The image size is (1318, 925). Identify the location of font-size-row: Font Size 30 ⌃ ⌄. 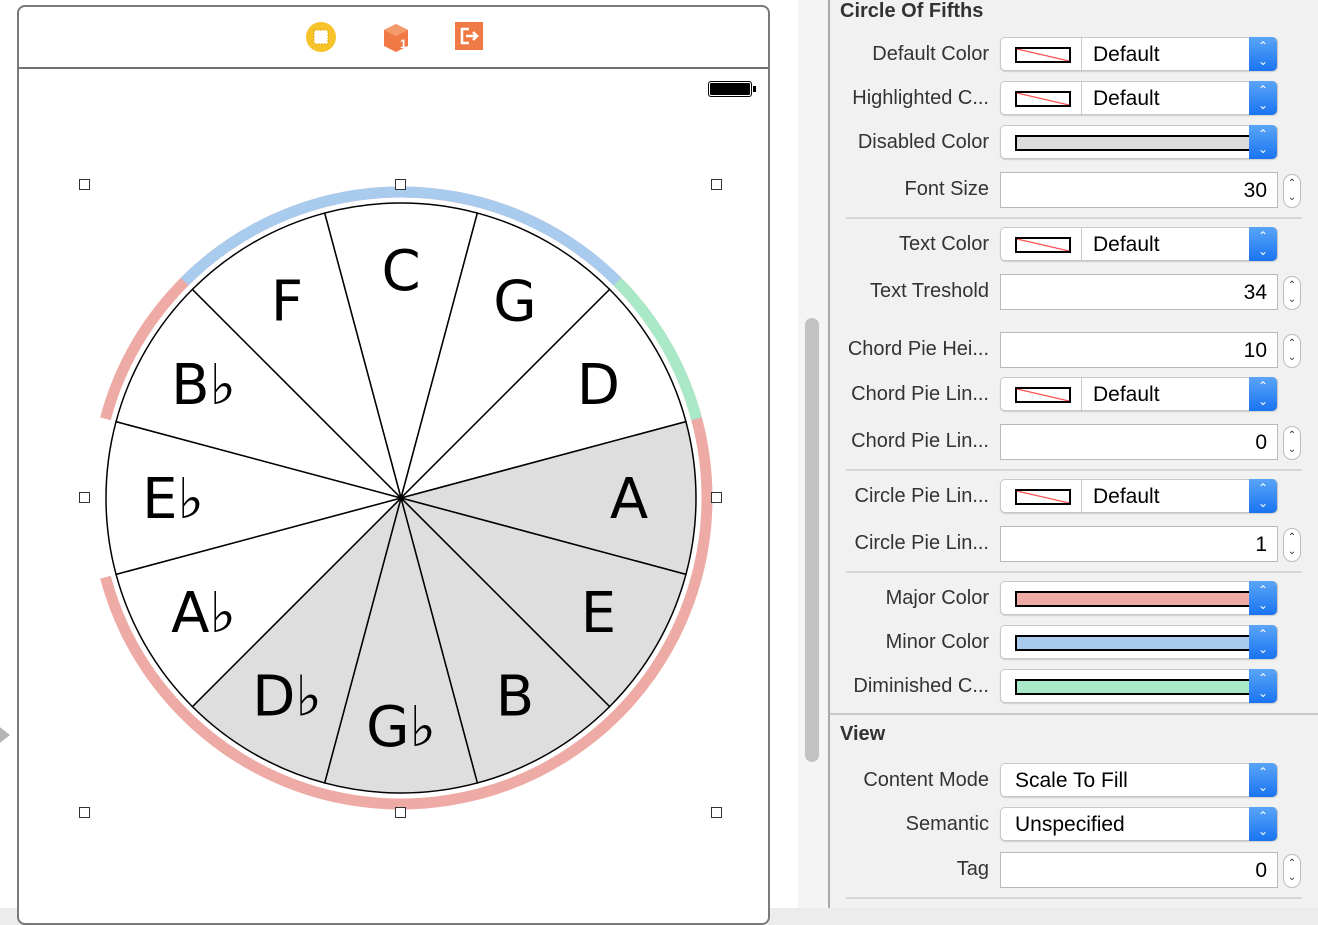
(1074, 190).